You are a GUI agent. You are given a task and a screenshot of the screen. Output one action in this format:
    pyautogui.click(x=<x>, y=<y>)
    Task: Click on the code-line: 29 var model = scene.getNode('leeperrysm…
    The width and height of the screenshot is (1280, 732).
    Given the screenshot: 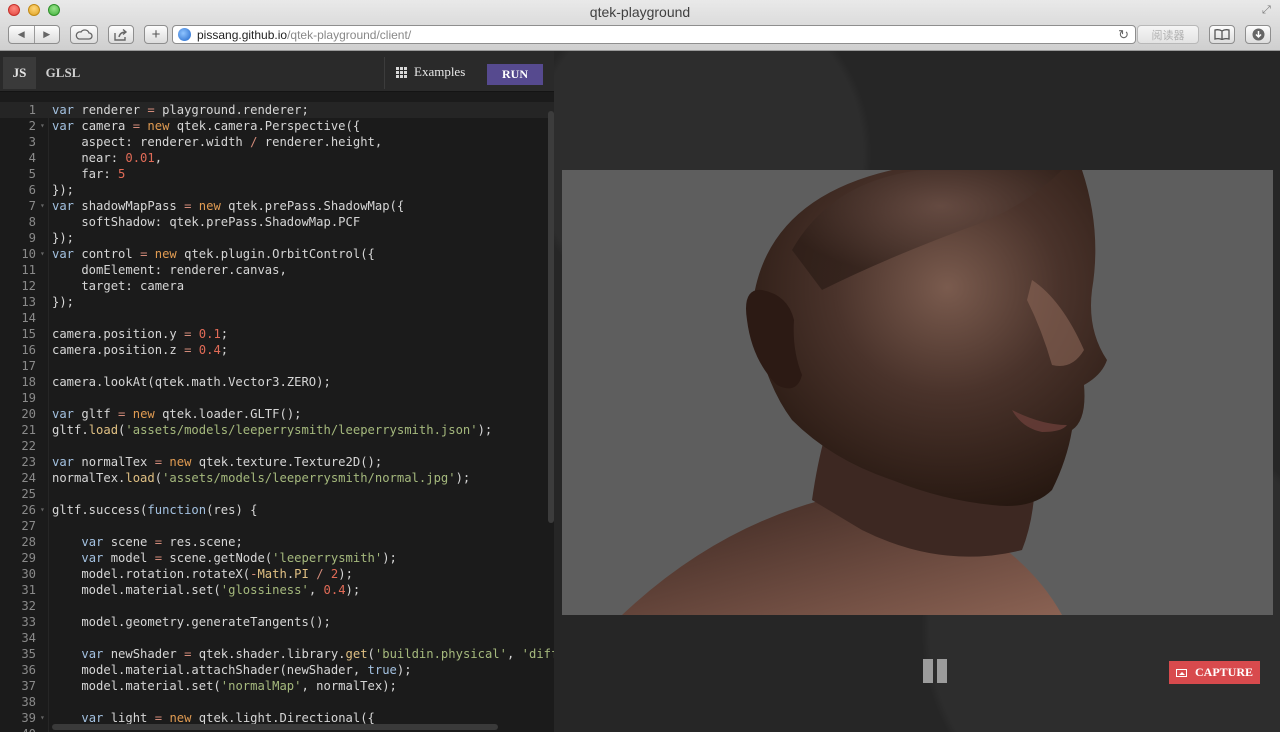 What is the action you would take?
    pyautogui.click(x=277, y=558)
    